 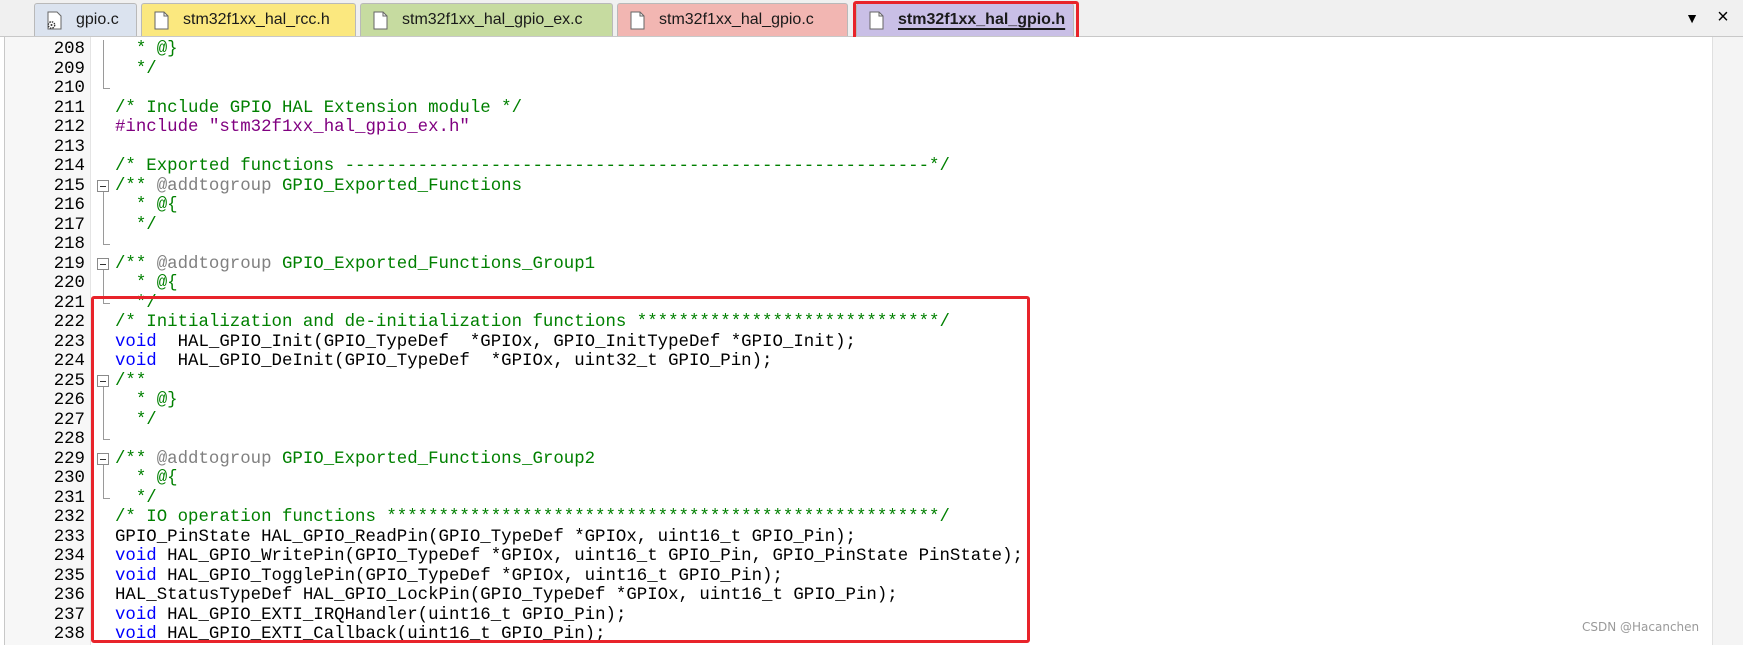 What do you see at coordinates (855, 420) in the screenshot?
I see `code-line: 227 */` at bounding box center [855, 420].